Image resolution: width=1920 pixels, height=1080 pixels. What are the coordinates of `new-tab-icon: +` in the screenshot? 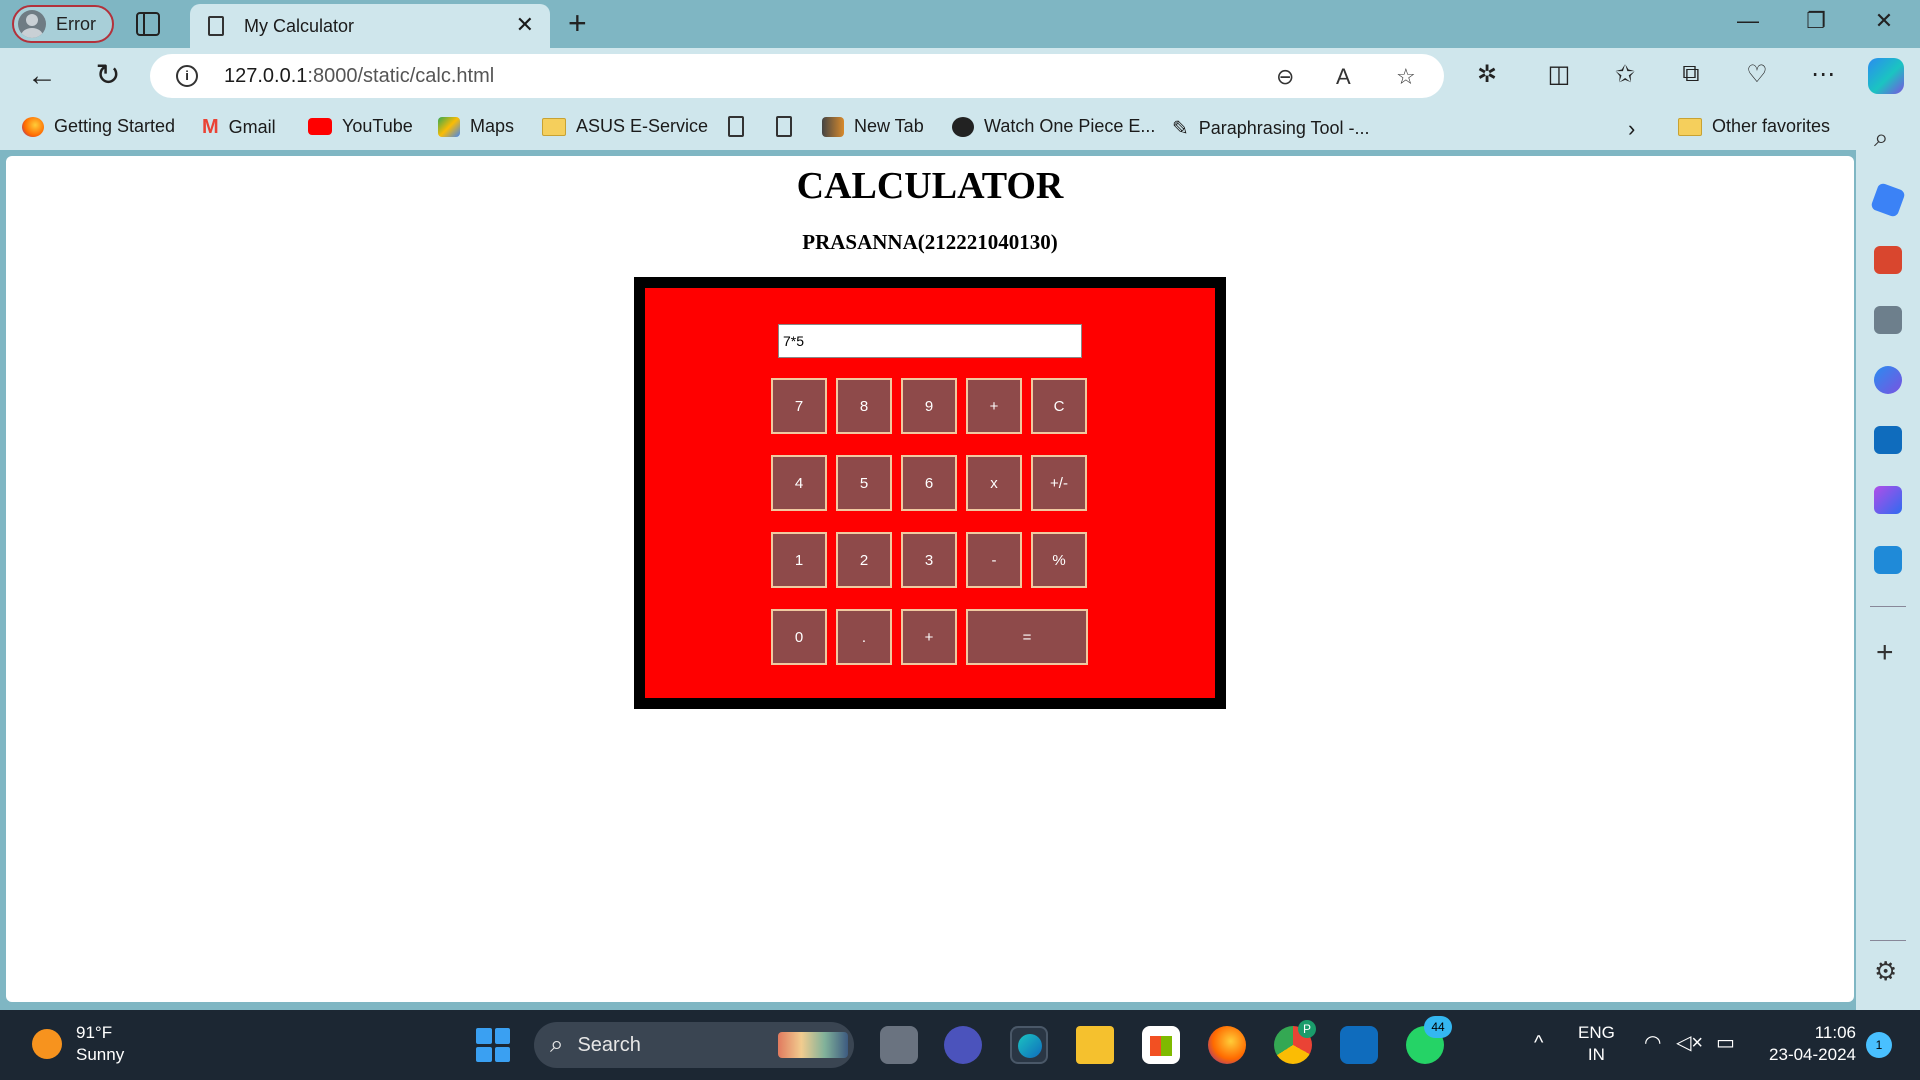 It's located at (577, 23).